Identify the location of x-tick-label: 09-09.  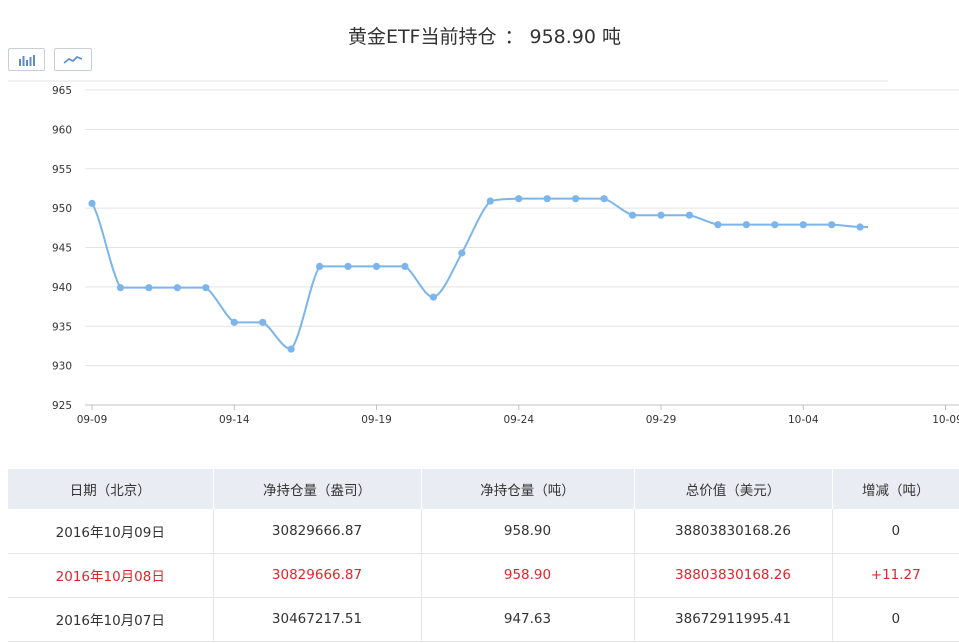
(92, 420).